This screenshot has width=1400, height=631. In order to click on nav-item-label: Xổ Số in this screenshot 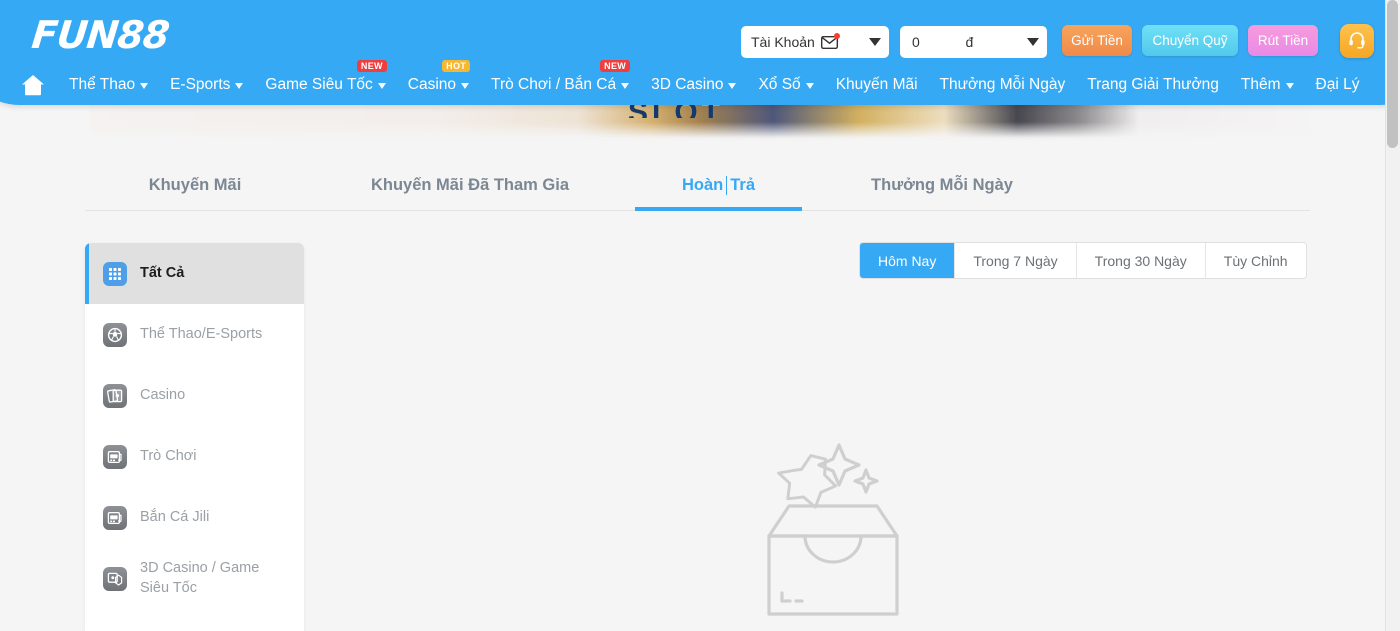, I will do `click(779, 84)`.